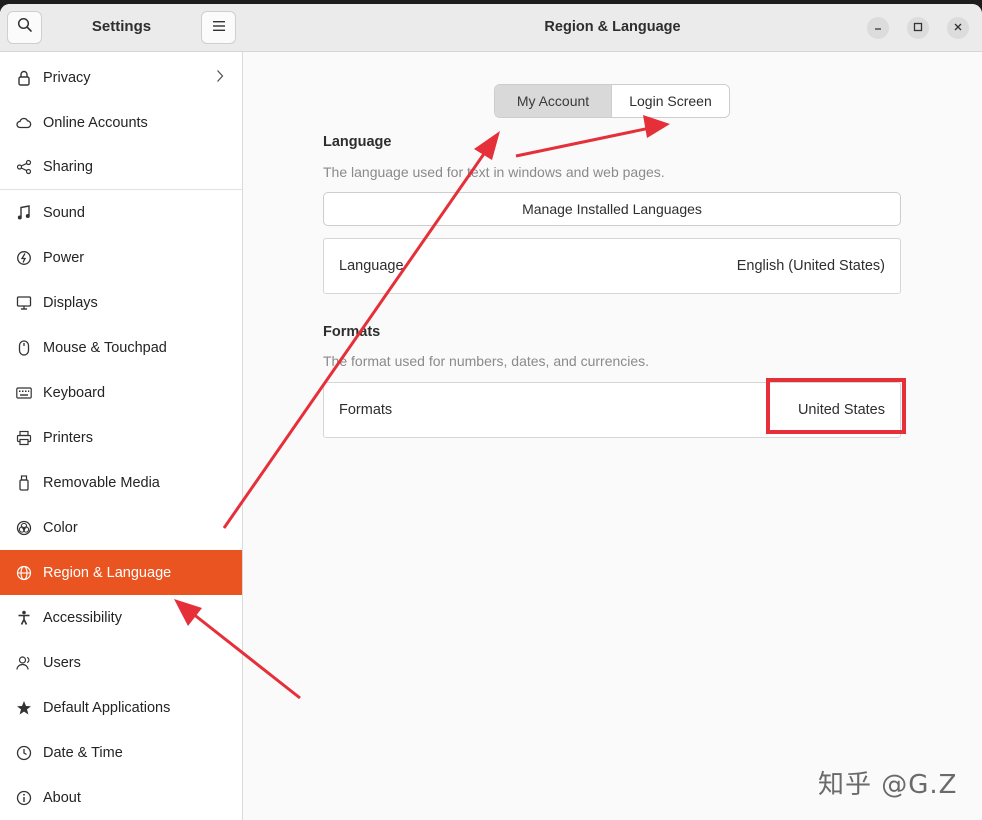 This screenshot has width=982, height=820. Describe the element at coordinates (24, 347) in the screenshot. I see `mouse-icon` at that location.